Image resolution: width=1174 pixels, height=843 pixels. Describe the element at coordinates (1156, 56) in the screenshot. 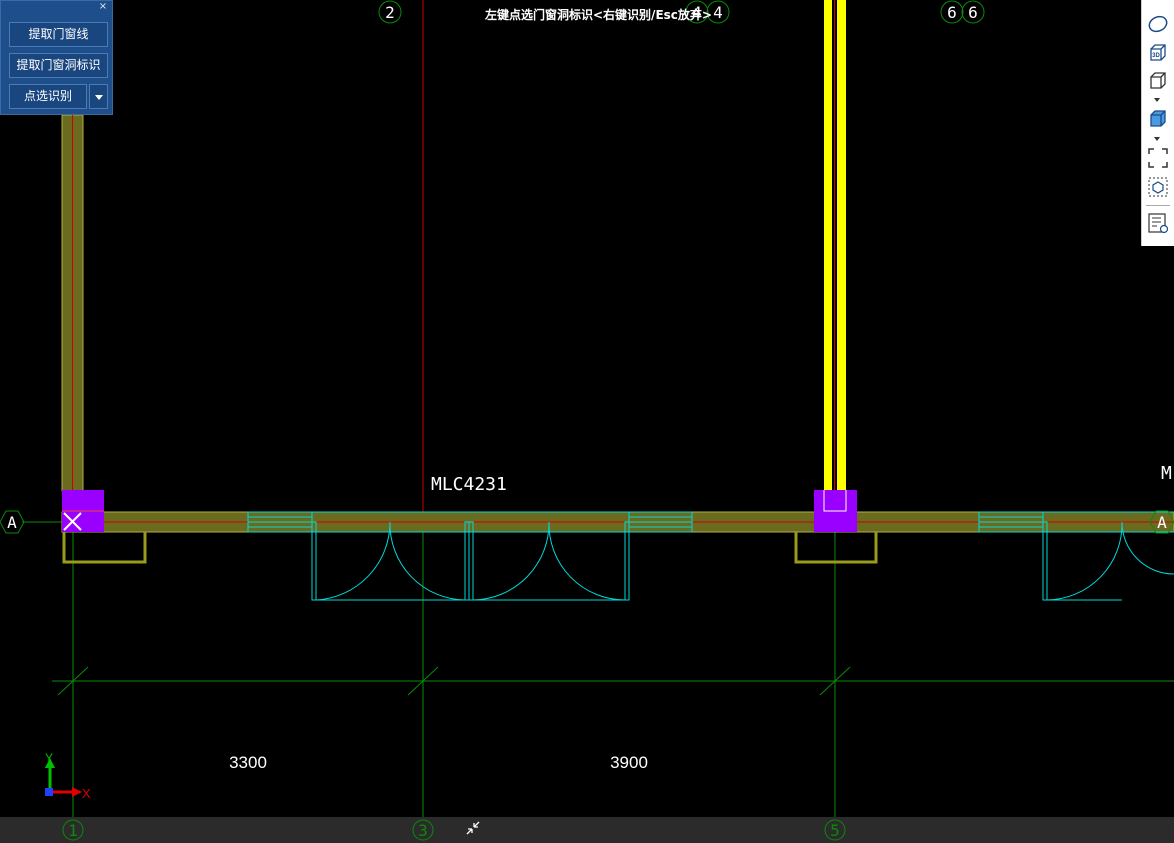

I see `svg-text: 3D` at that location.